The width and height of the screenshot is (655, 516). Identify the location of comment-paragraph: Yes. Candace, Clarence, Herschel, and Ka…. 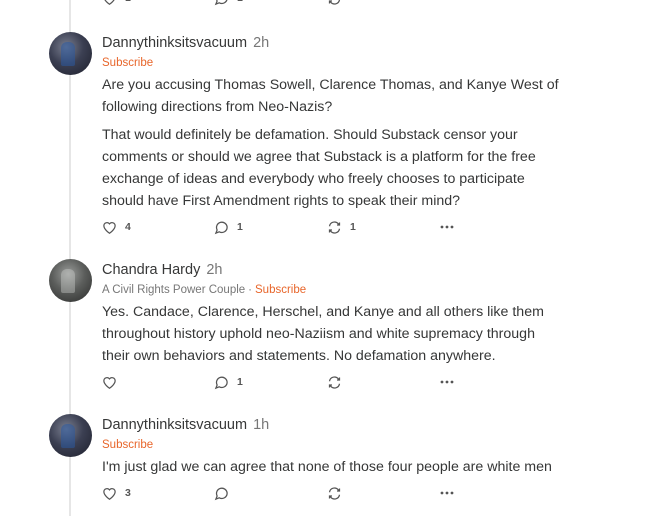
(323, 334).